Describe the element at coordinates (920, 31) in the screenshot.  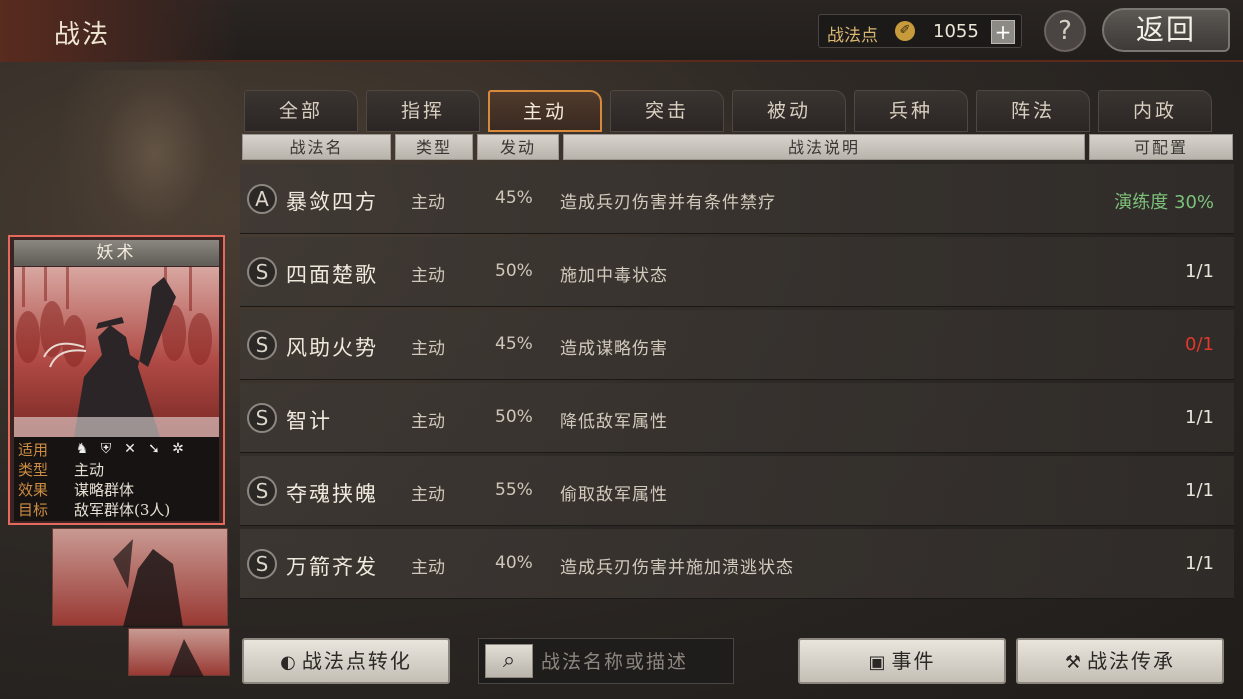
I see `battle-points-display: 战法点 ✐ 1055 +` at that location.